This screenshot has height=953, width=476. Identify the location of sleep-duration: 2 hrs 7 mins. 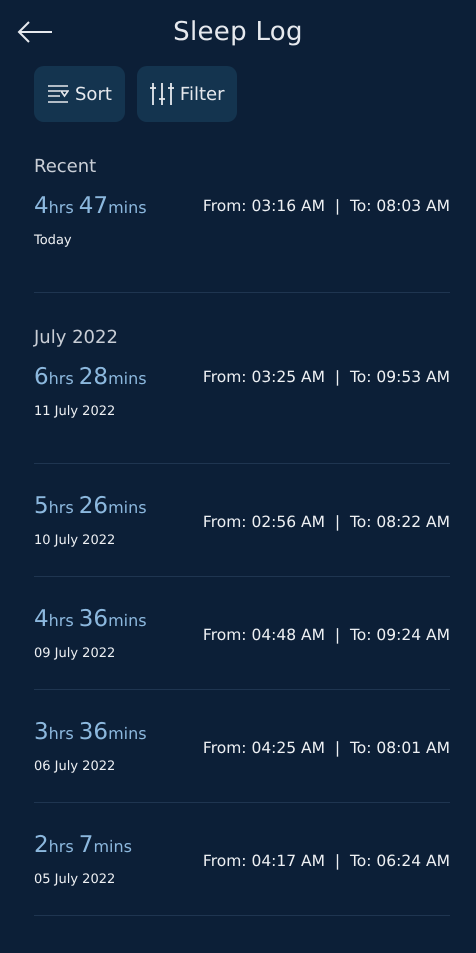
(83, 845).